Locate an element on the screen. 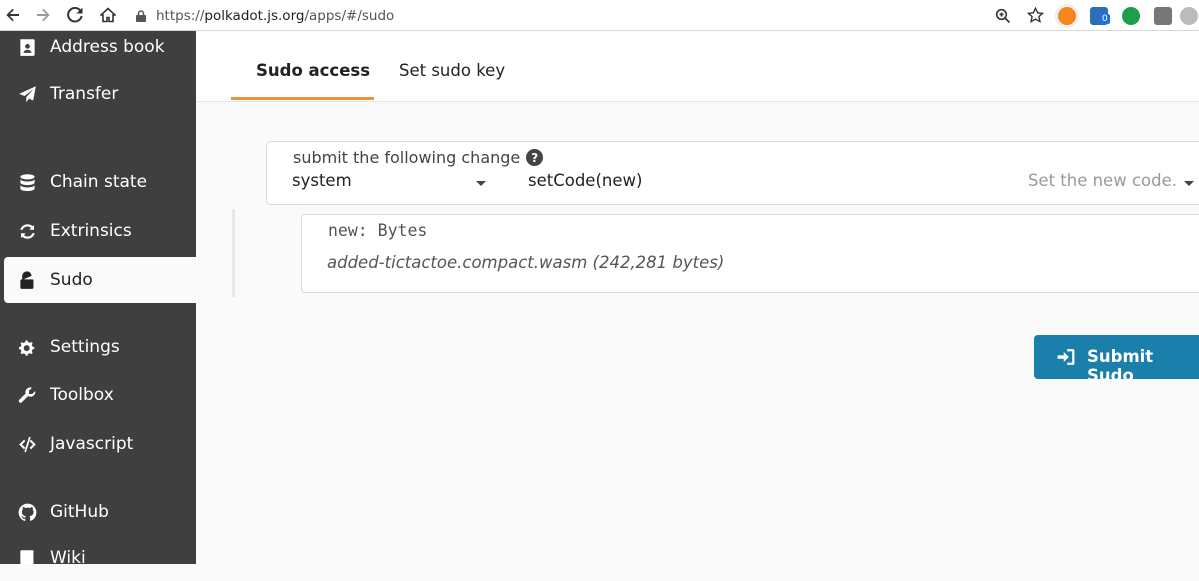 Image resolution: width=1199 pixels, height=581 pixels. method-description: Set the new code. is located at coordinates (1102, 180).